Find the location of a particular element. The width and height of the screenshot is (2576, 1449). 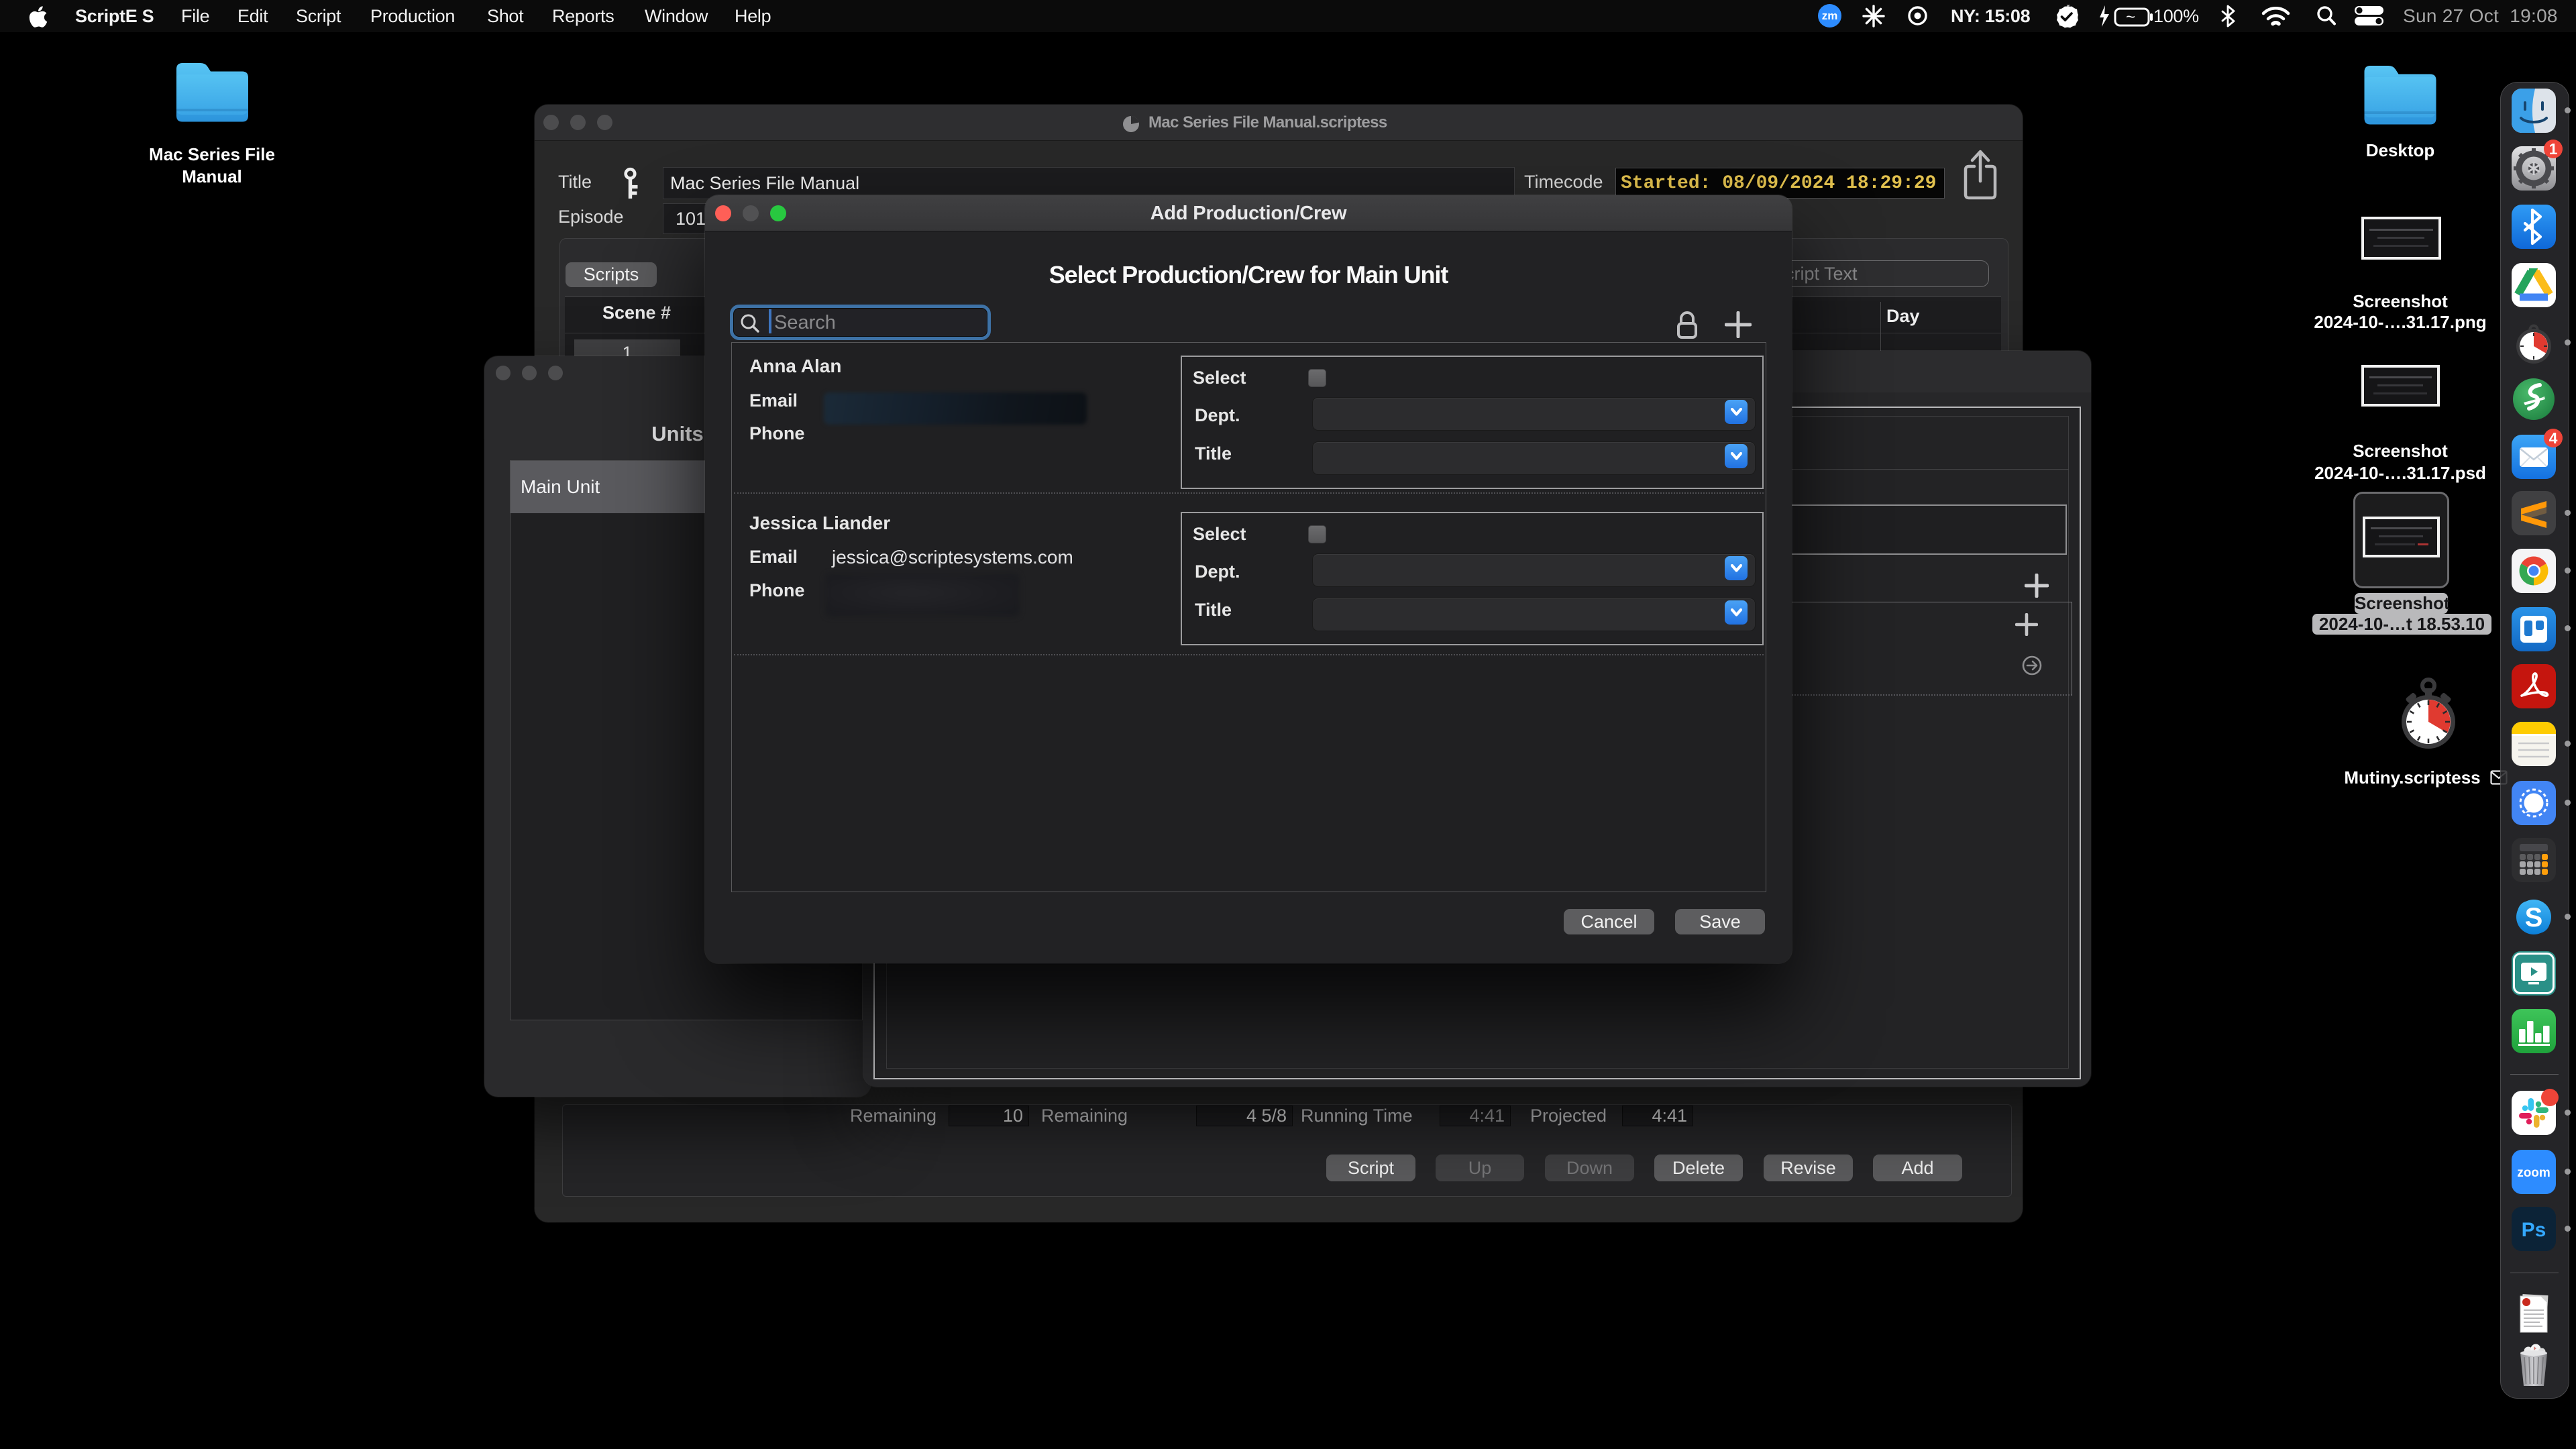

svg-text: Ps is located at coordinates (2534, 1230).